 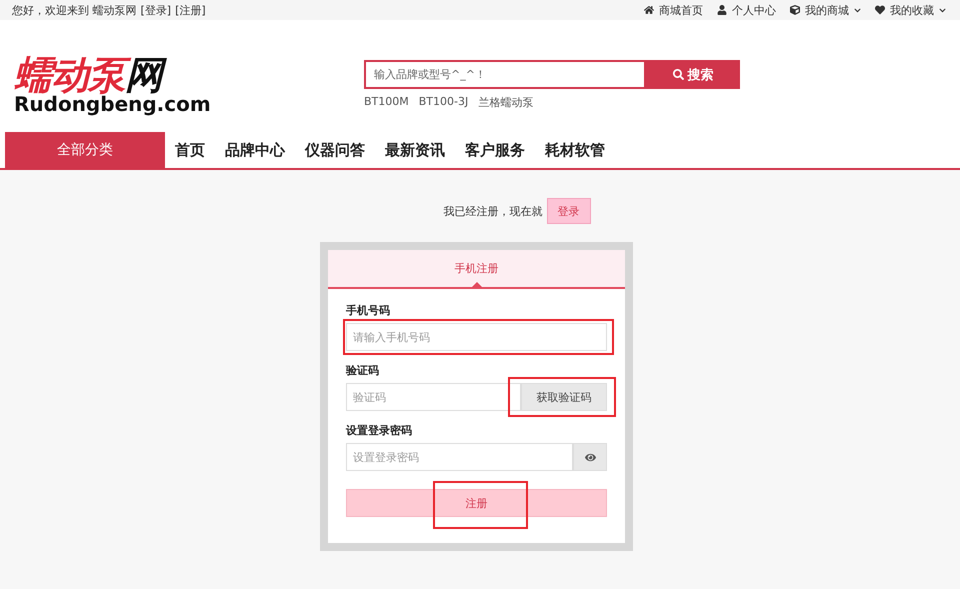 I want to click on login-prompt: 我已经注册，现在就, so click(x=493, y=211).